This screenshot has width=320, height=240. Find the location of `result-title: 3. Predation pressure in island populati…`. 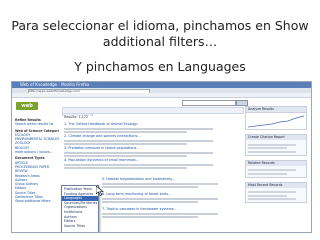

result-title: 3. Predation pressure in island populati… is located at coordinates (151, 148).